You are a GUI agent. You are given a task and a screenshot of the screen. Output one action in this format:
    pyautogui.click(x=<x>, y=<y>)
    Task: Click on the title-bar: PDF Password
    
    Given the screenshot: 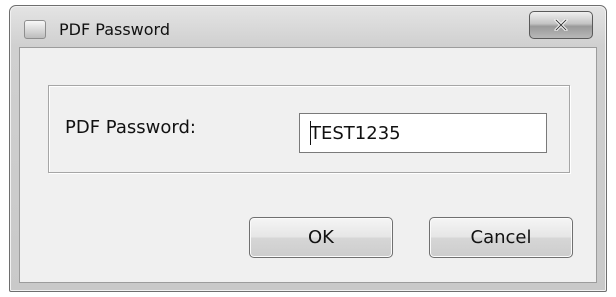 What is the action you would take?
    pyautogui.click(x=308, y=27)
    